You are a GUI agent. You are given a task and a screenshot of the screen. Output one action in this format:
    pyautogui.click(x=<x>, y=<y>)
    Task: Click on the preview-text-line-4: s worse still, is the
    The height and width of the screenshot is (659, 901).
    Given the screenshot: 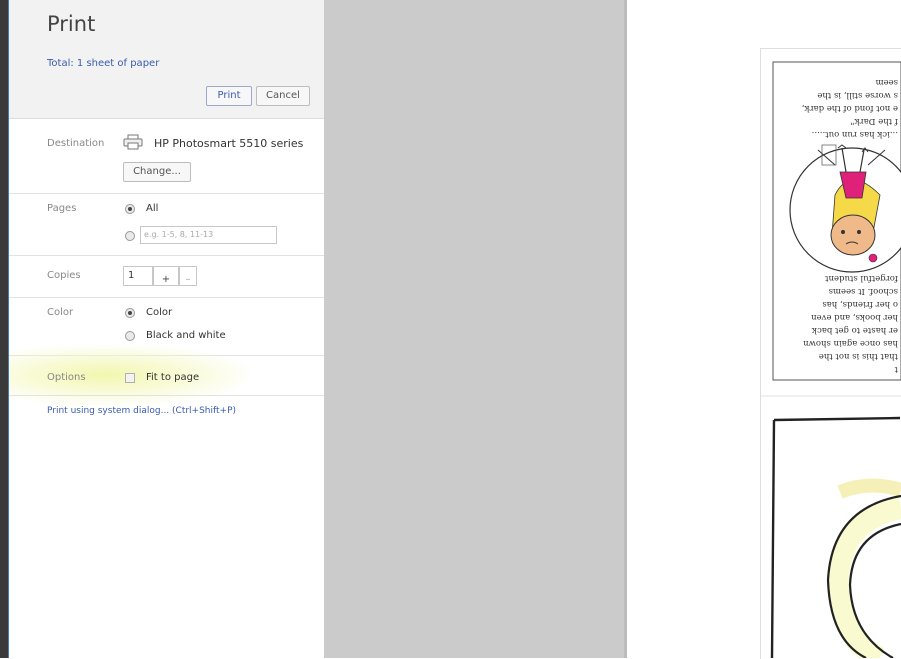 What is the action you would take?
    pyautogui.click(x=857, y=95)
    